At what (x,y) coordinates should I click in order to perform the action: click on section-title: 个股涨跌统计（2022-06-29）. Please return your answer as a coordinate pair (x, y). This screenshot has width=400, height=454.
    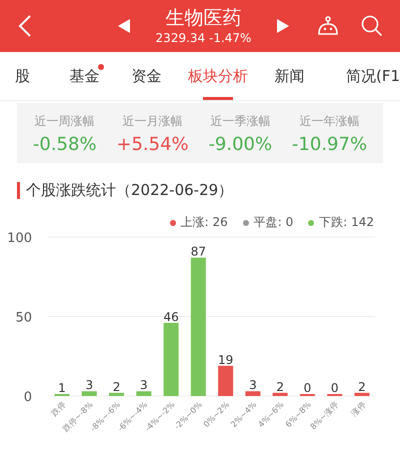
    Looking at the image, I should click on (130, 190).